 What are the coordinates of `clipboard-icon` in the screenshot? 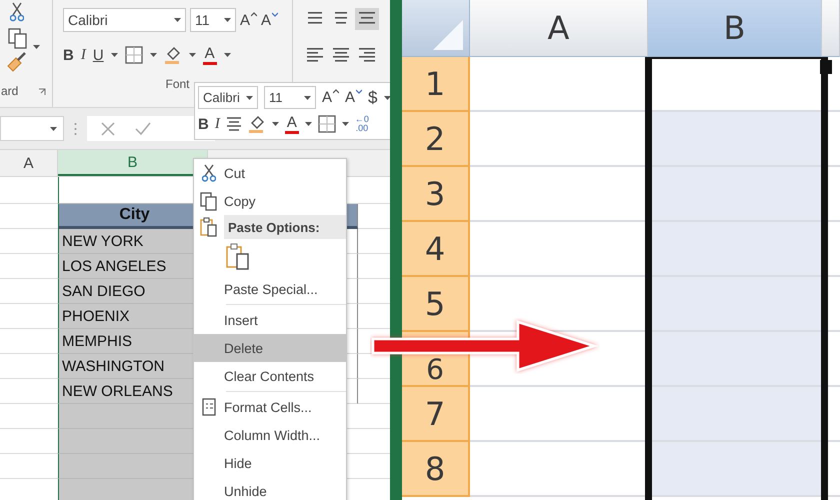 It's located at (209, 227).